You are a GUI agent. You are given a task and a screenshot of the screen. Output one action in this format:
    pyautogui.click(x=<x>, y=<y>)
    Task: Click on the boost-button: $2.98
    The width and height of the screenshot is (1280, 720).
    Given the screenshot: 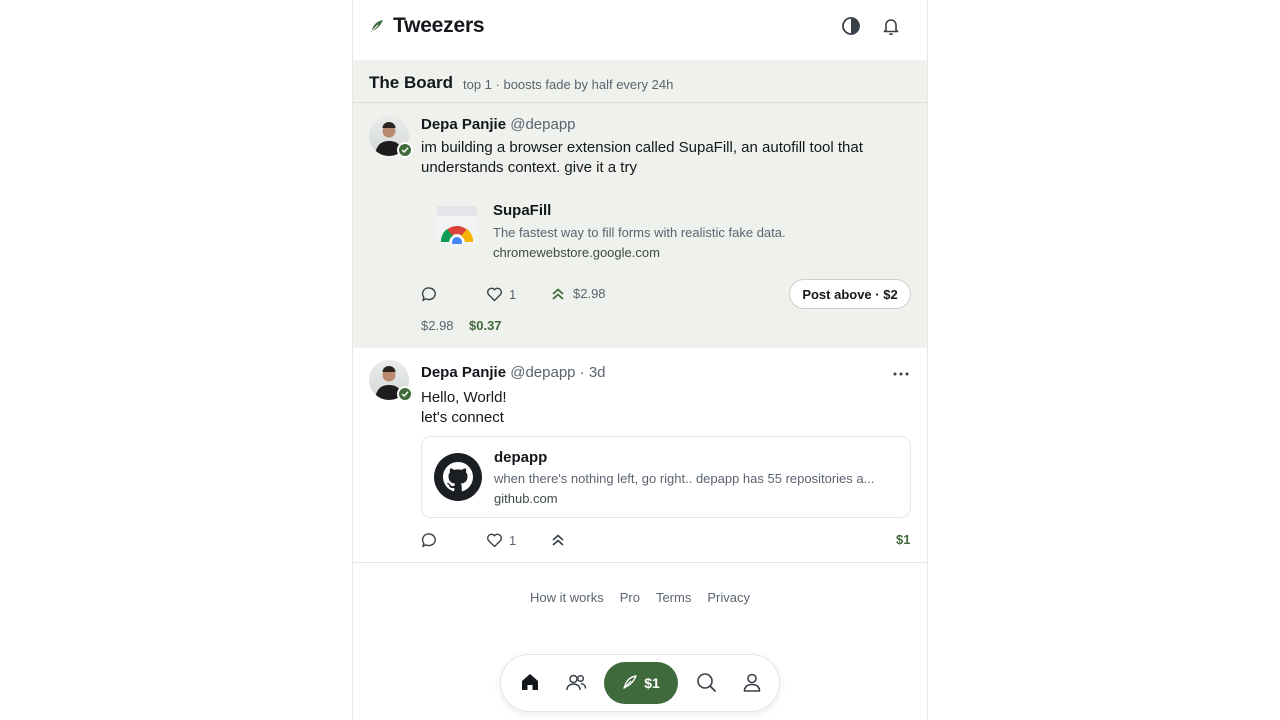 What is the action you would take?
    pyautogui.click(x=578, y=293)
    